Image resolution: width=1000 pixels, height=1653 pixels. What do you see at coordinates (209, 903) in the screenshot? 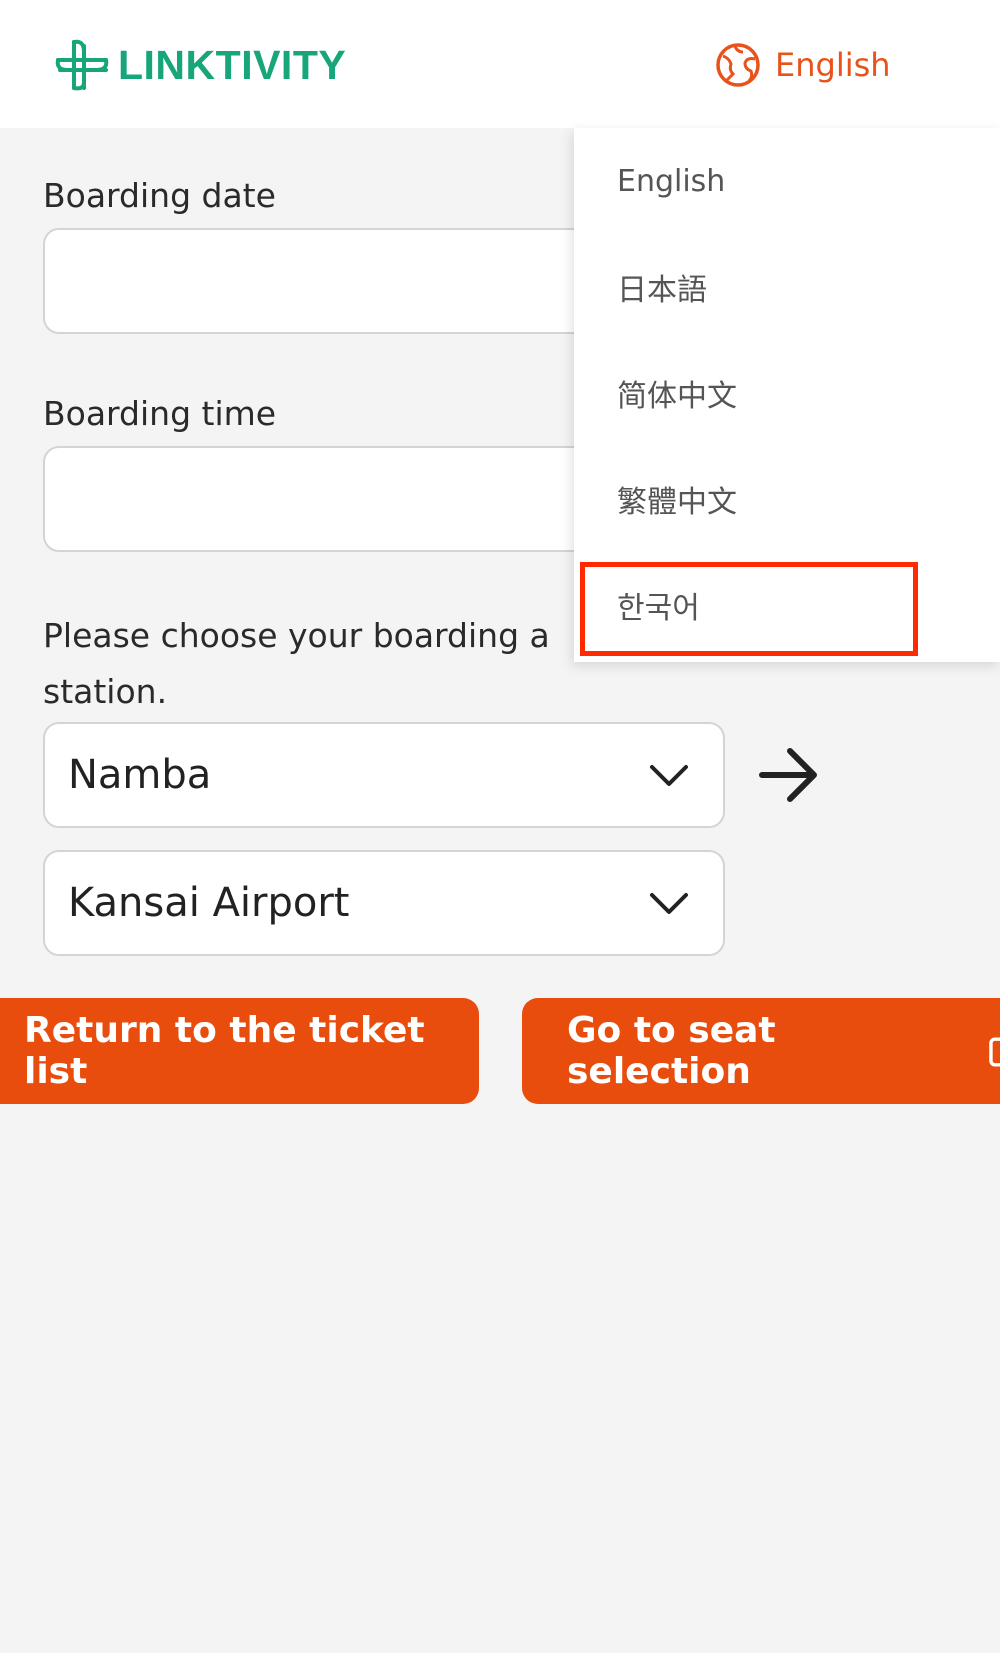
I see `arrival-station-value: Kansai Airport` at bounding box center [209, 903].